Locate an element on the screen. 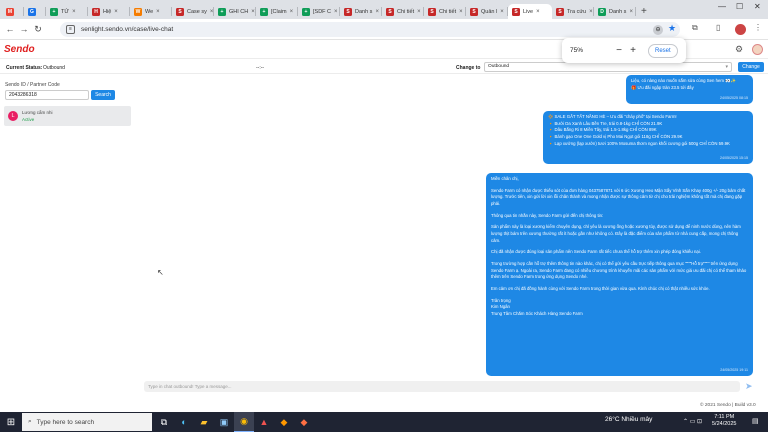 The width and height of the screenshot is (768, 432). conversation-item: L Lương cẩm nhi Active is located at coordinates (67, 116).